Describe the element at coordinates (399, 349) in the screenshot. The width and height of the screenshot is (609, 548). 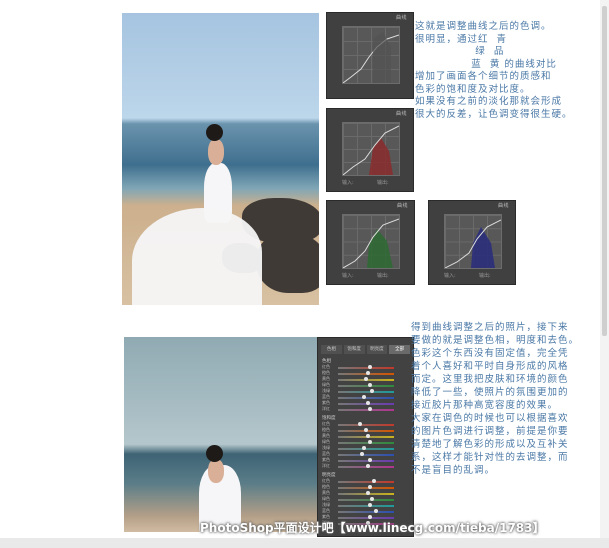
I see `tab-all: 全部` at that location.